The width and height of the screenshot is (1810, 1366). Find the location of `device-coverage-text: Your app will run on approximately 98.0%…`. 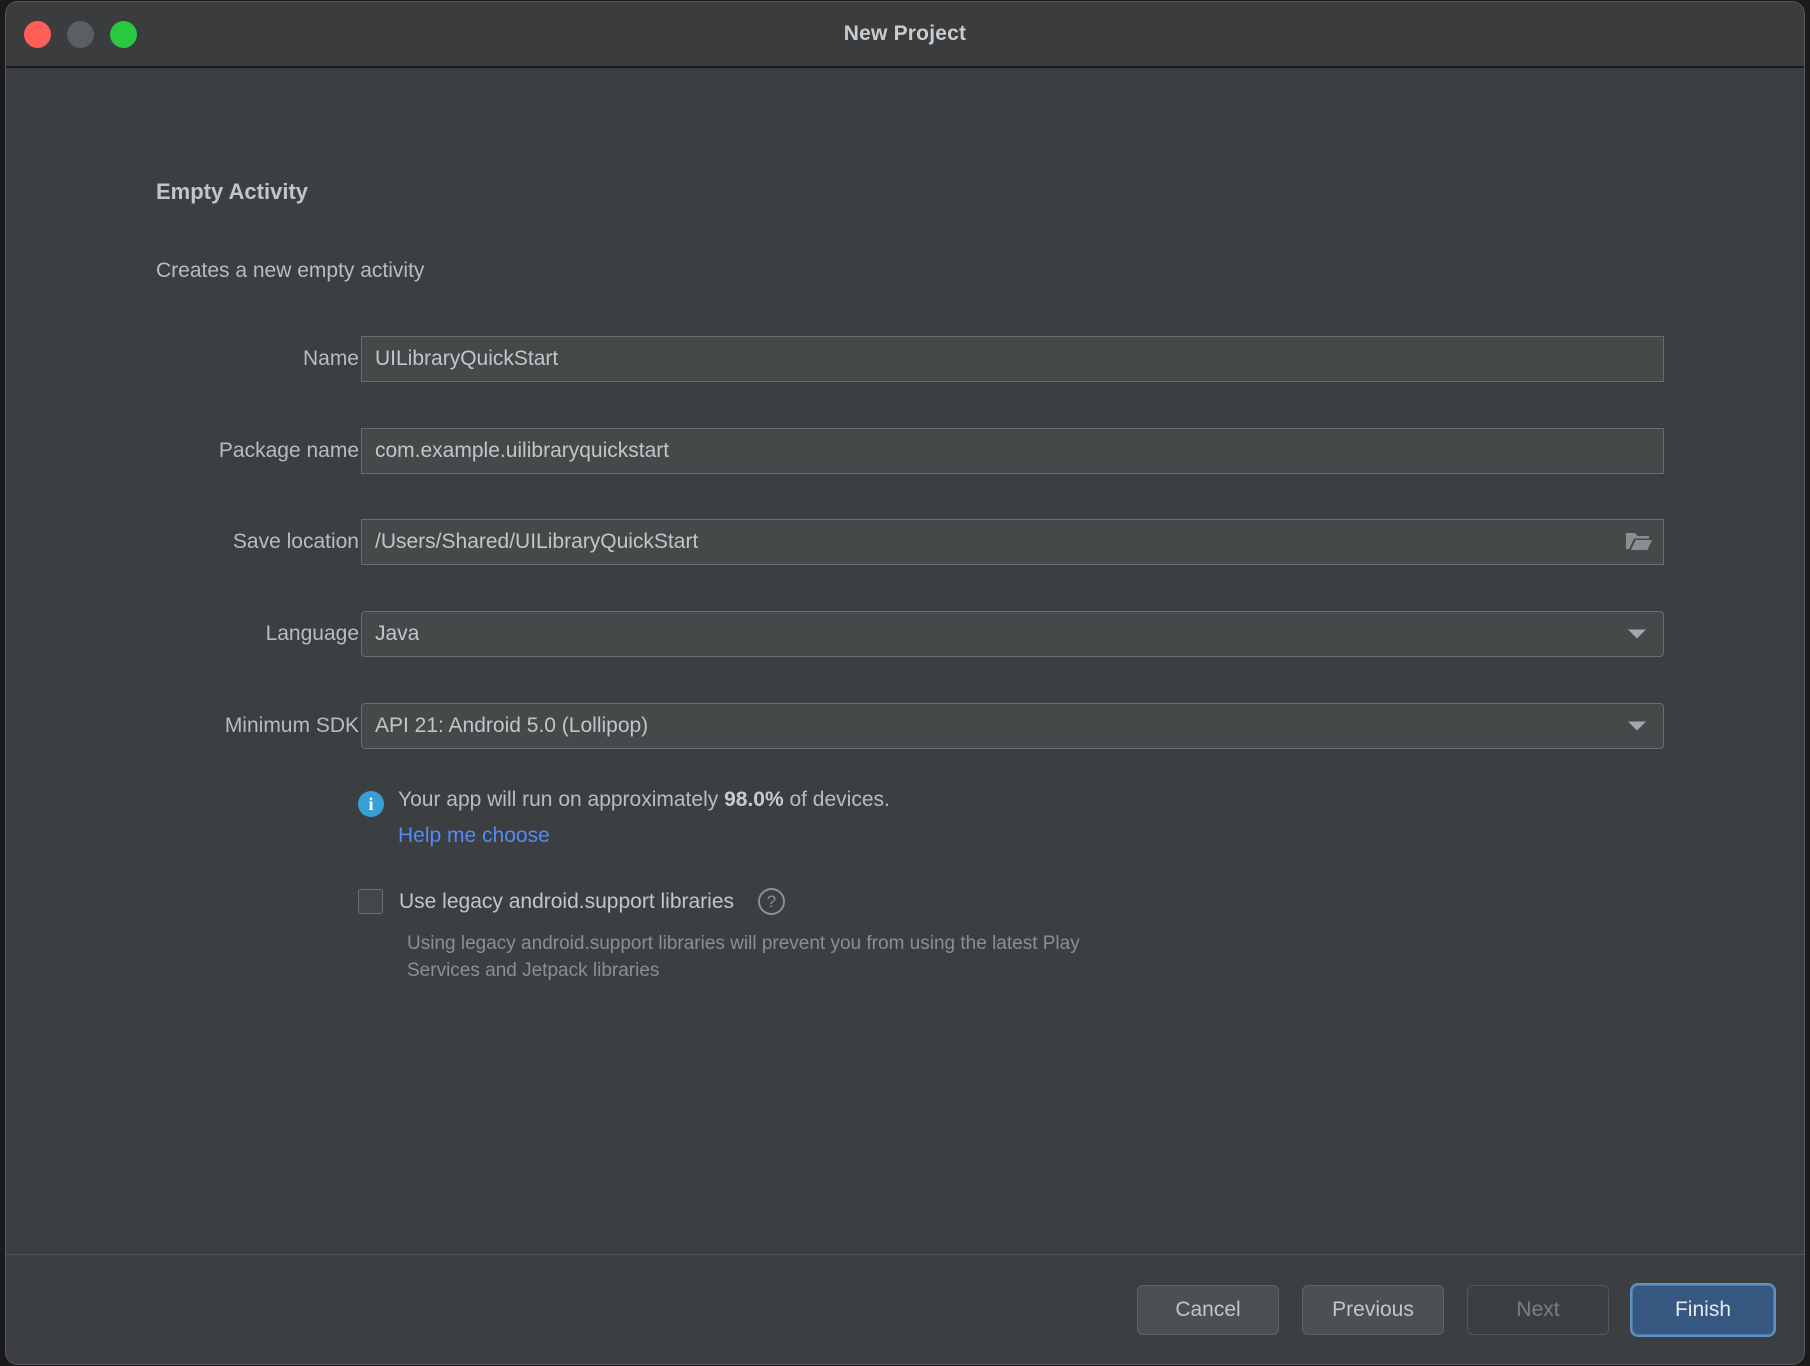

device-coverage-text: Your app will run on approximately 98.0%… is located at coordinates (644, 800).